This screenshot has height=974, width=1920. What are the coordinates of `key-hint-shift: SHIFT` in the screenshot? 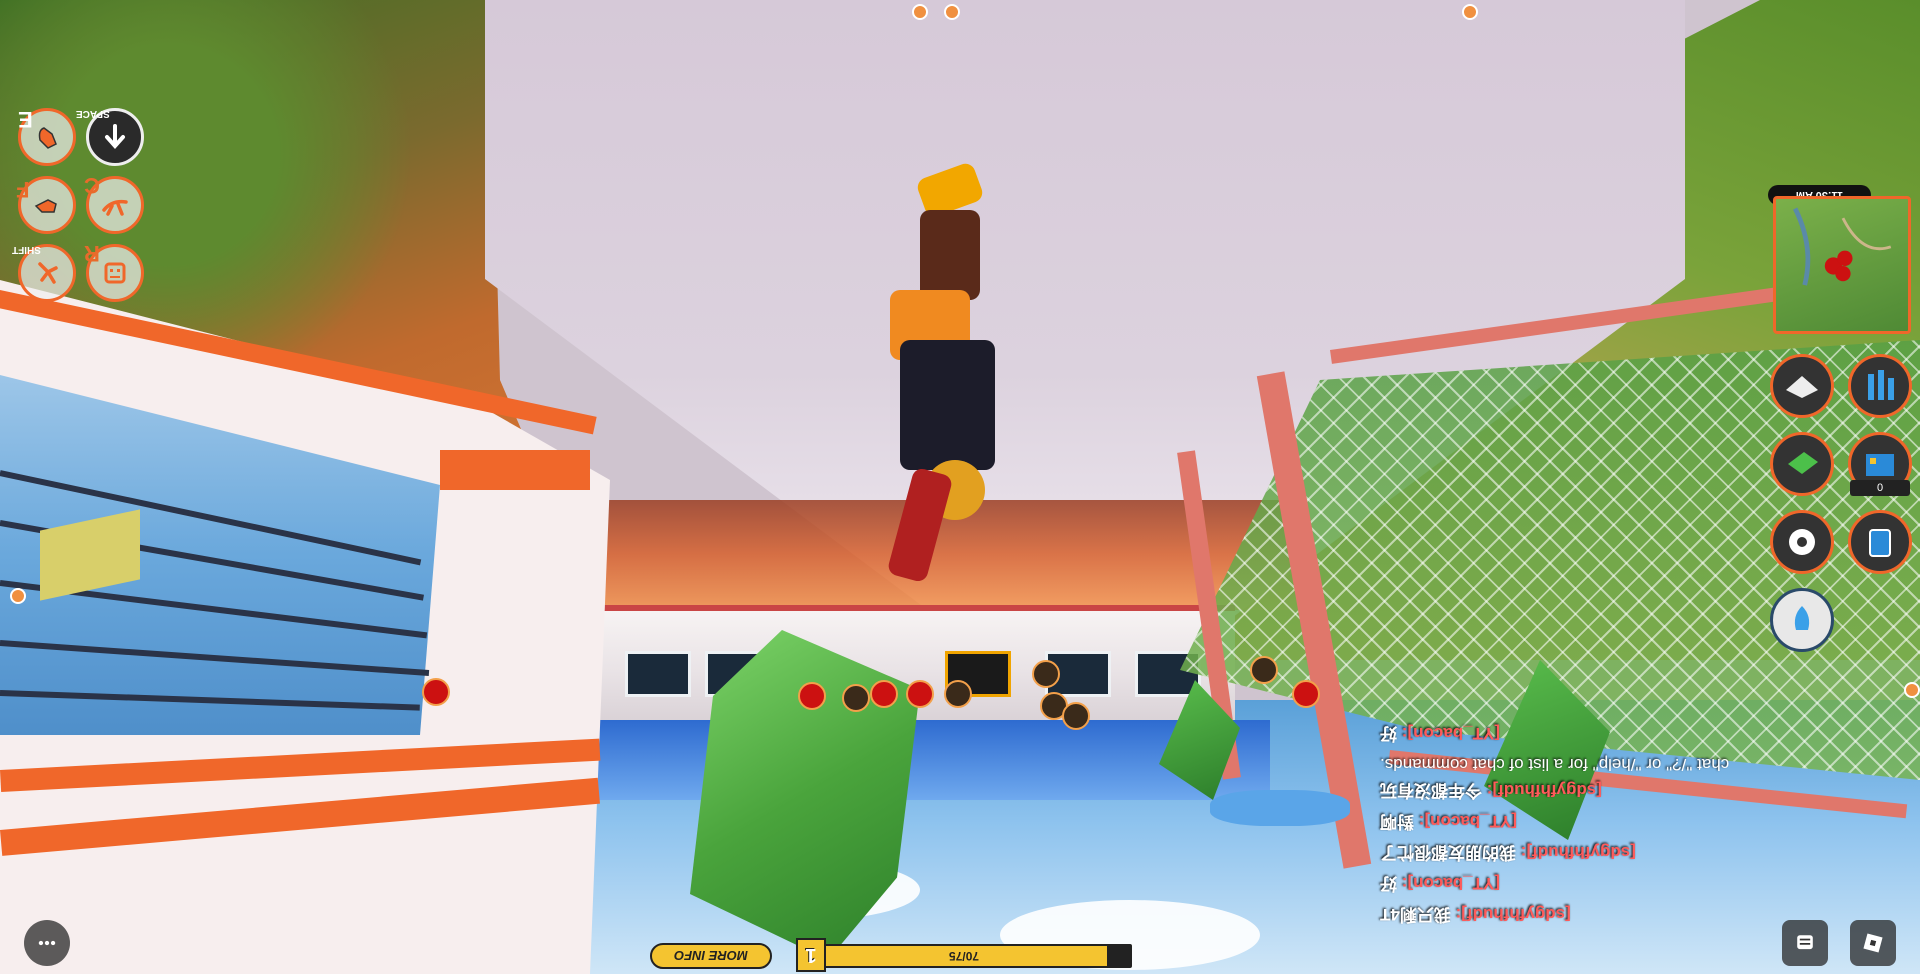 It's located at (26, 249).